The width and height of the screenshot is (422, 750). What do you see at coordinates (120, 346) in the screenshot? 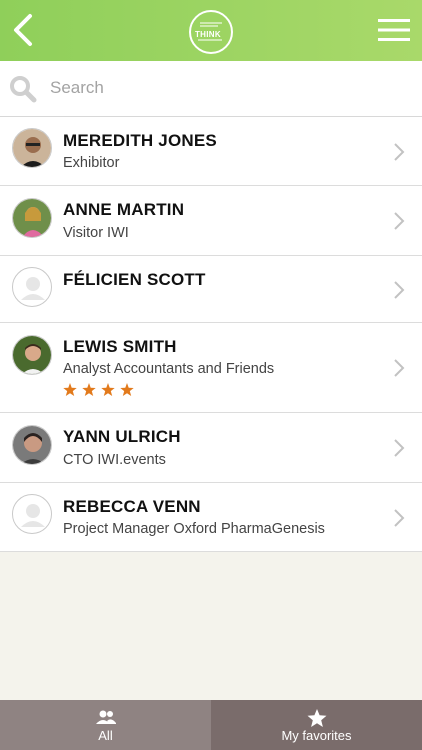
I see `contact-name: LEWIS SMITH` at bounding box center [120, 346].